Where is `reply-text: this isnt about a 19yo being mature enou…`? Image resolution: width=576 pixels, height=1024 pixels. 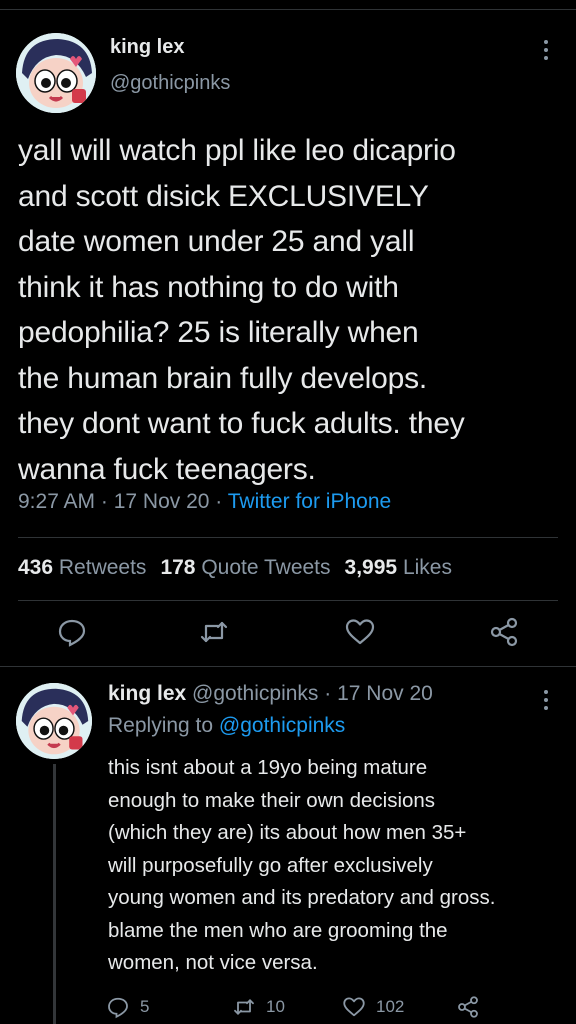 reply-text: this isnt about a 19yo being mature enou… is located at coordinates (302, 865).